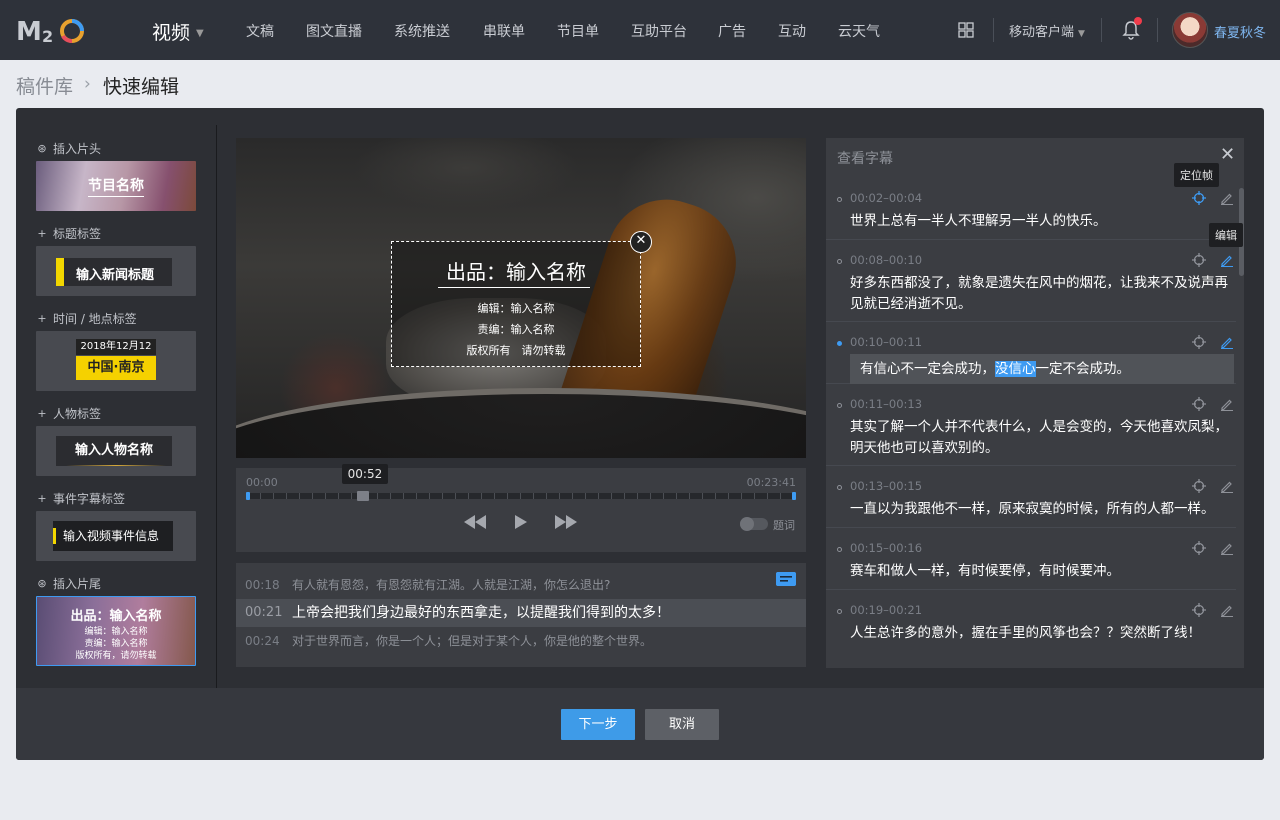 The image size is (1280, 820). I want to click on section-time-place: + 时间 / 地点标签, so click(86, 318).